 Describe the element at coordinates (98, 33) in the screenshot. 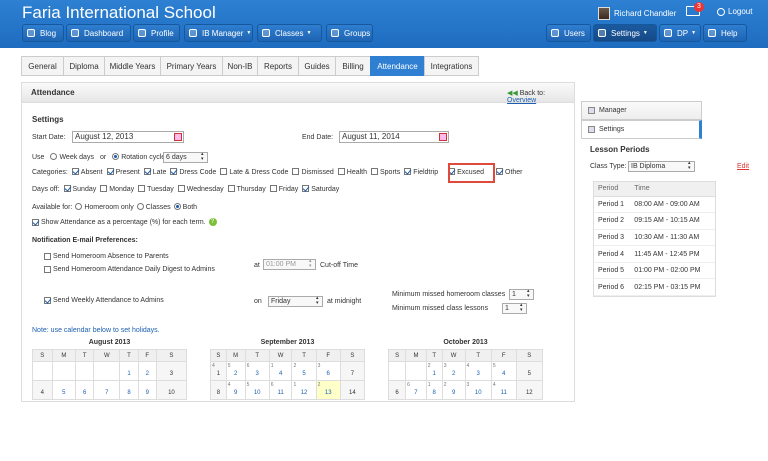

I see `nav-dashboard: Dashboard` at that location.